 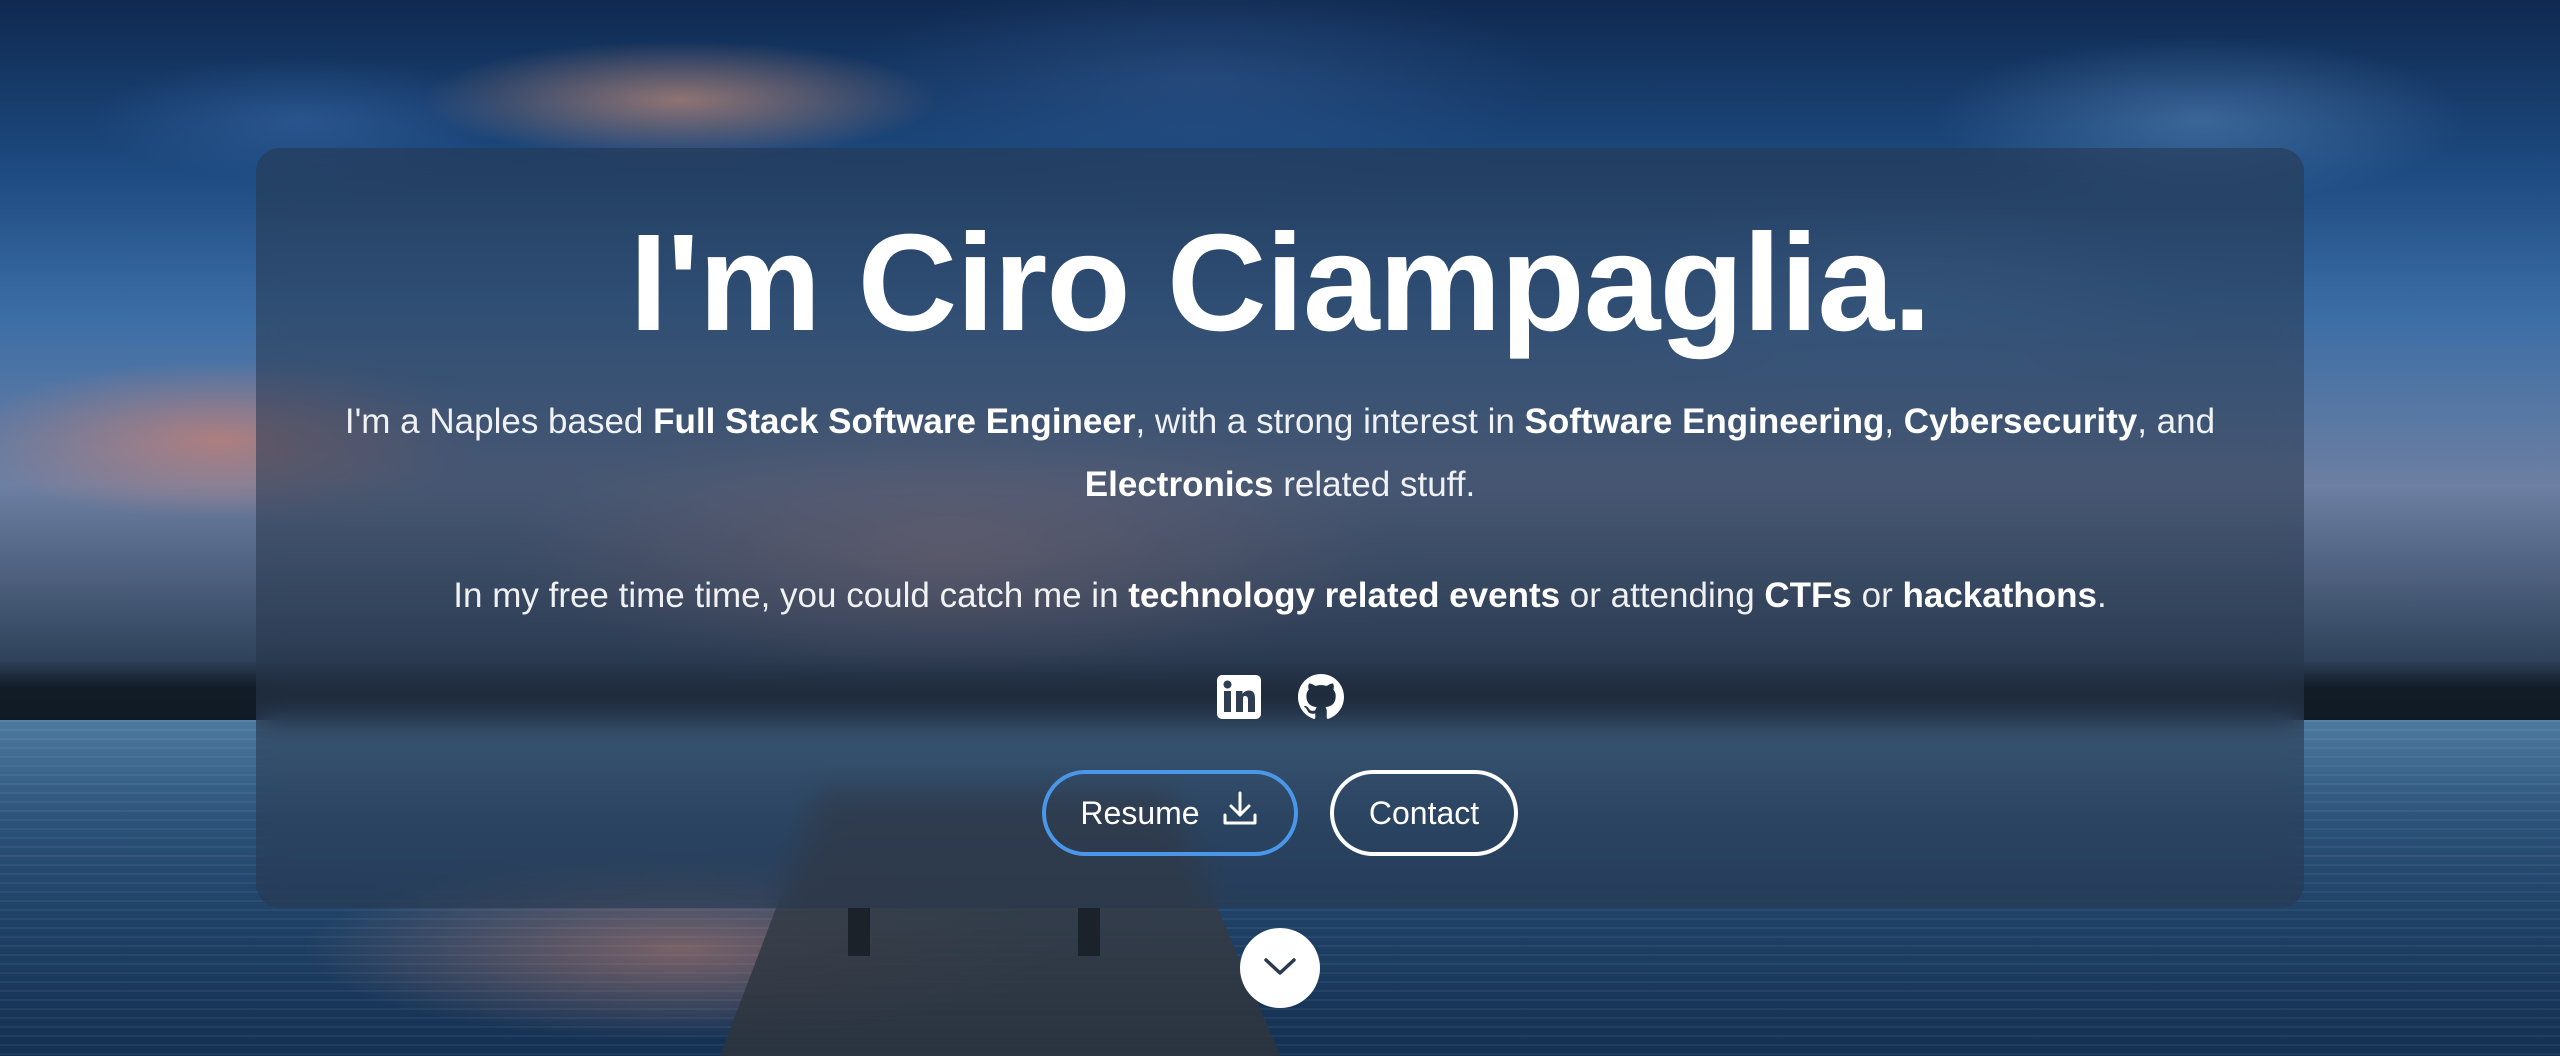 What do you see at coordinates (680, 100) in the screenshot?
I see `sky-glow` at bounding box center [680, 100].